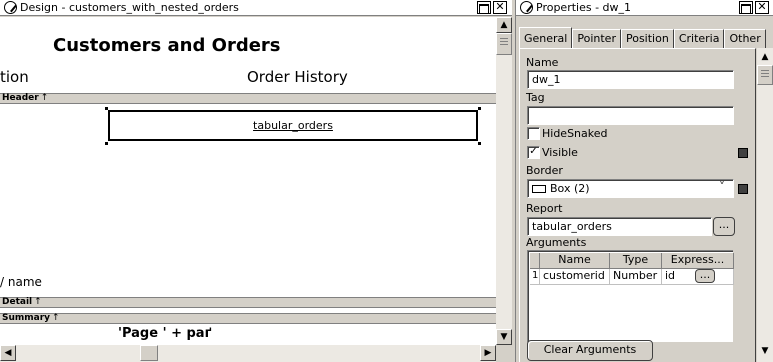 Image resolution: width=773 pixels, height=362 pixels. What do you see at coordinates (556, 242) in the screenshot?
I see `arguments-label: Arguments` at bounding box center [556, 242].